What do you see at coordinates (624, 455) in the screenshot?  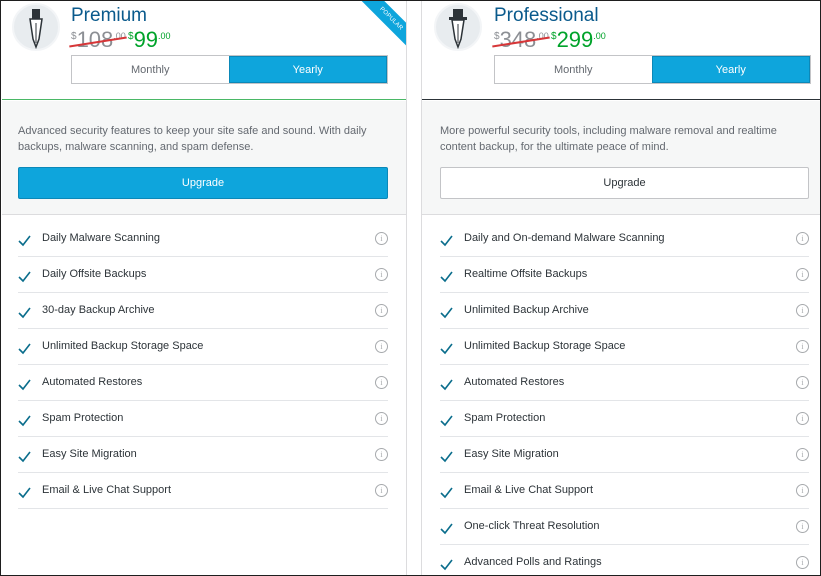 I see `feature-row: Easy Site Migration i` at bounding box center [624, 455].